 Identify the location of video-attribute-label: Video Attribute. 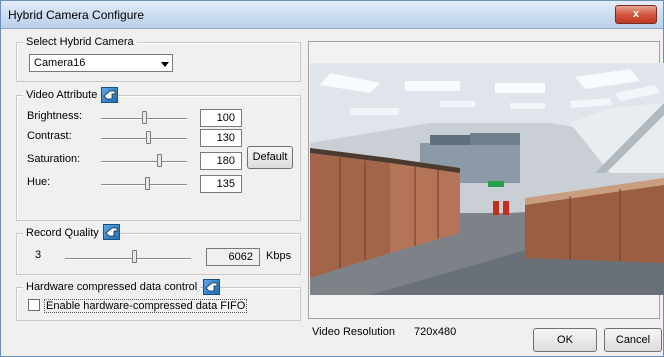
(62, 95).